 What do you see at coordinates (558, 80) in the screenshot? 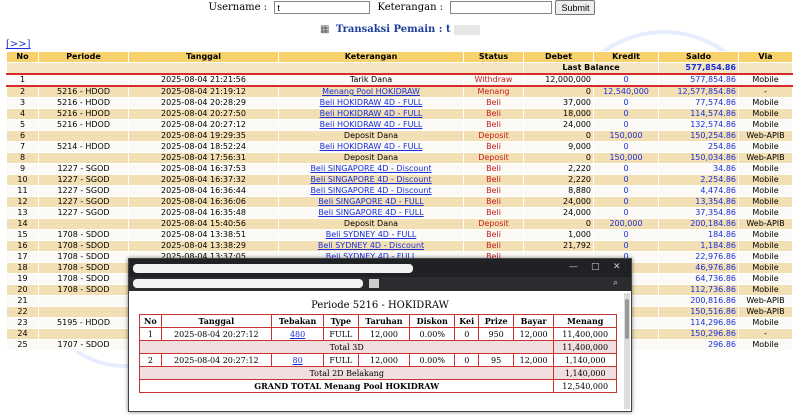
I see `cell-debet: 12,000,000` at bounding box center [558, 80].